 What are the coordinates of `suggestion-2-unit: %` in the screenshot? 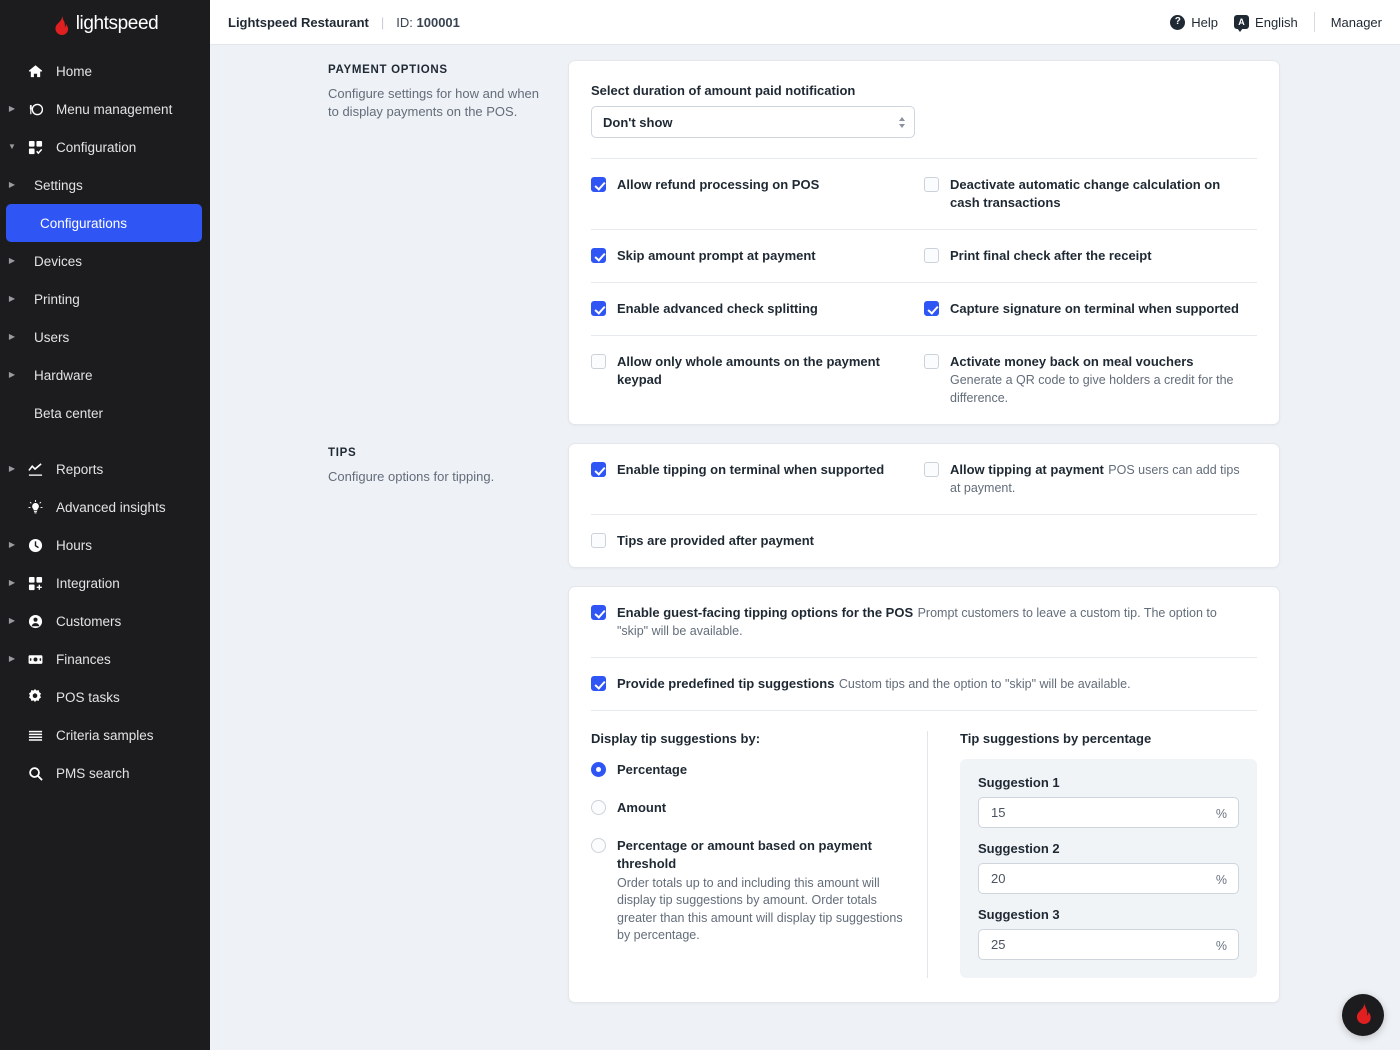 It's located at (1221, 879).